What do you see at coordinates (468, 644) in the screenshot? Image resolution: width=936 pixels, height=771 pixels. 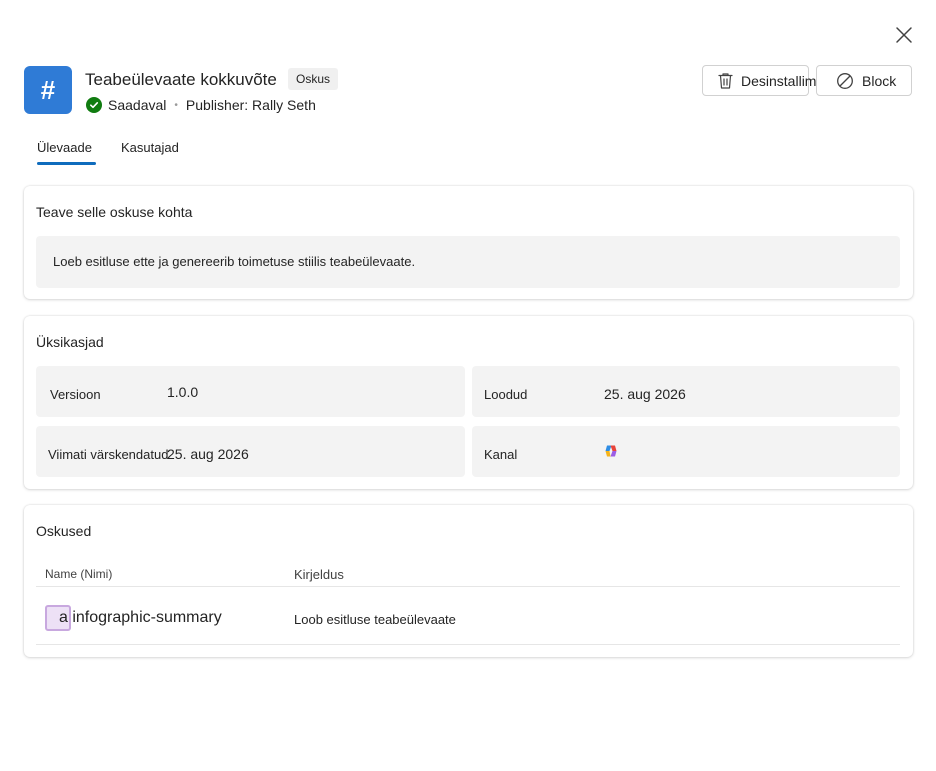 I see `row-divider` at bounding box center [468, 644].